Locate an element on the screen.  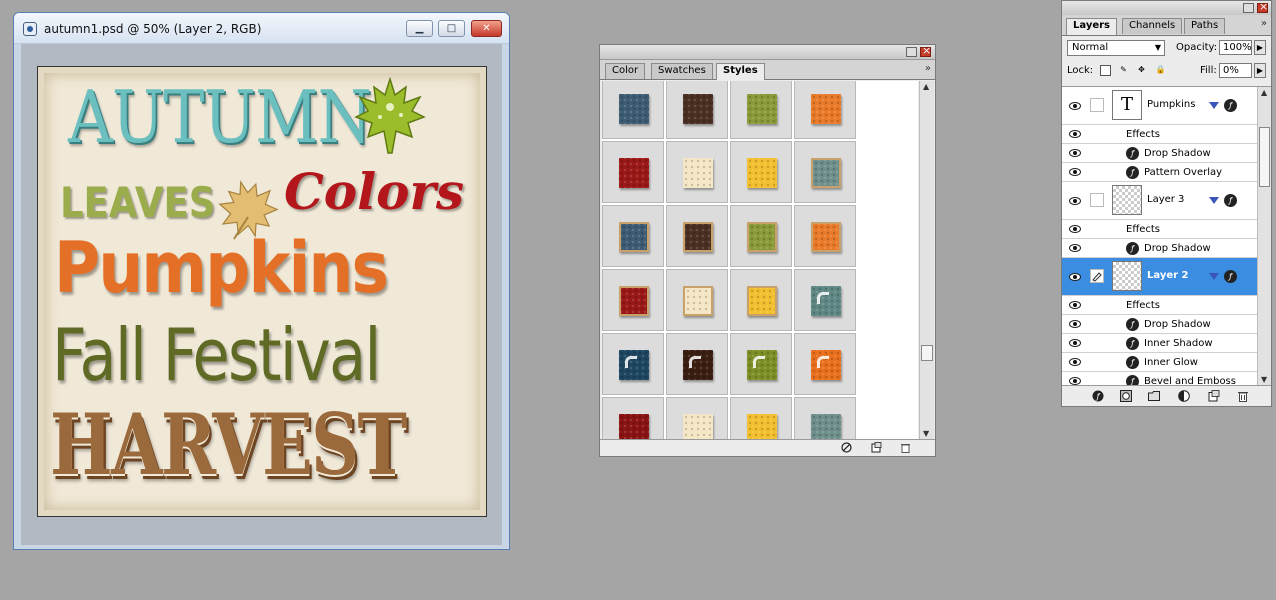
new-layer-icon is located at coordinates (1214, 396).